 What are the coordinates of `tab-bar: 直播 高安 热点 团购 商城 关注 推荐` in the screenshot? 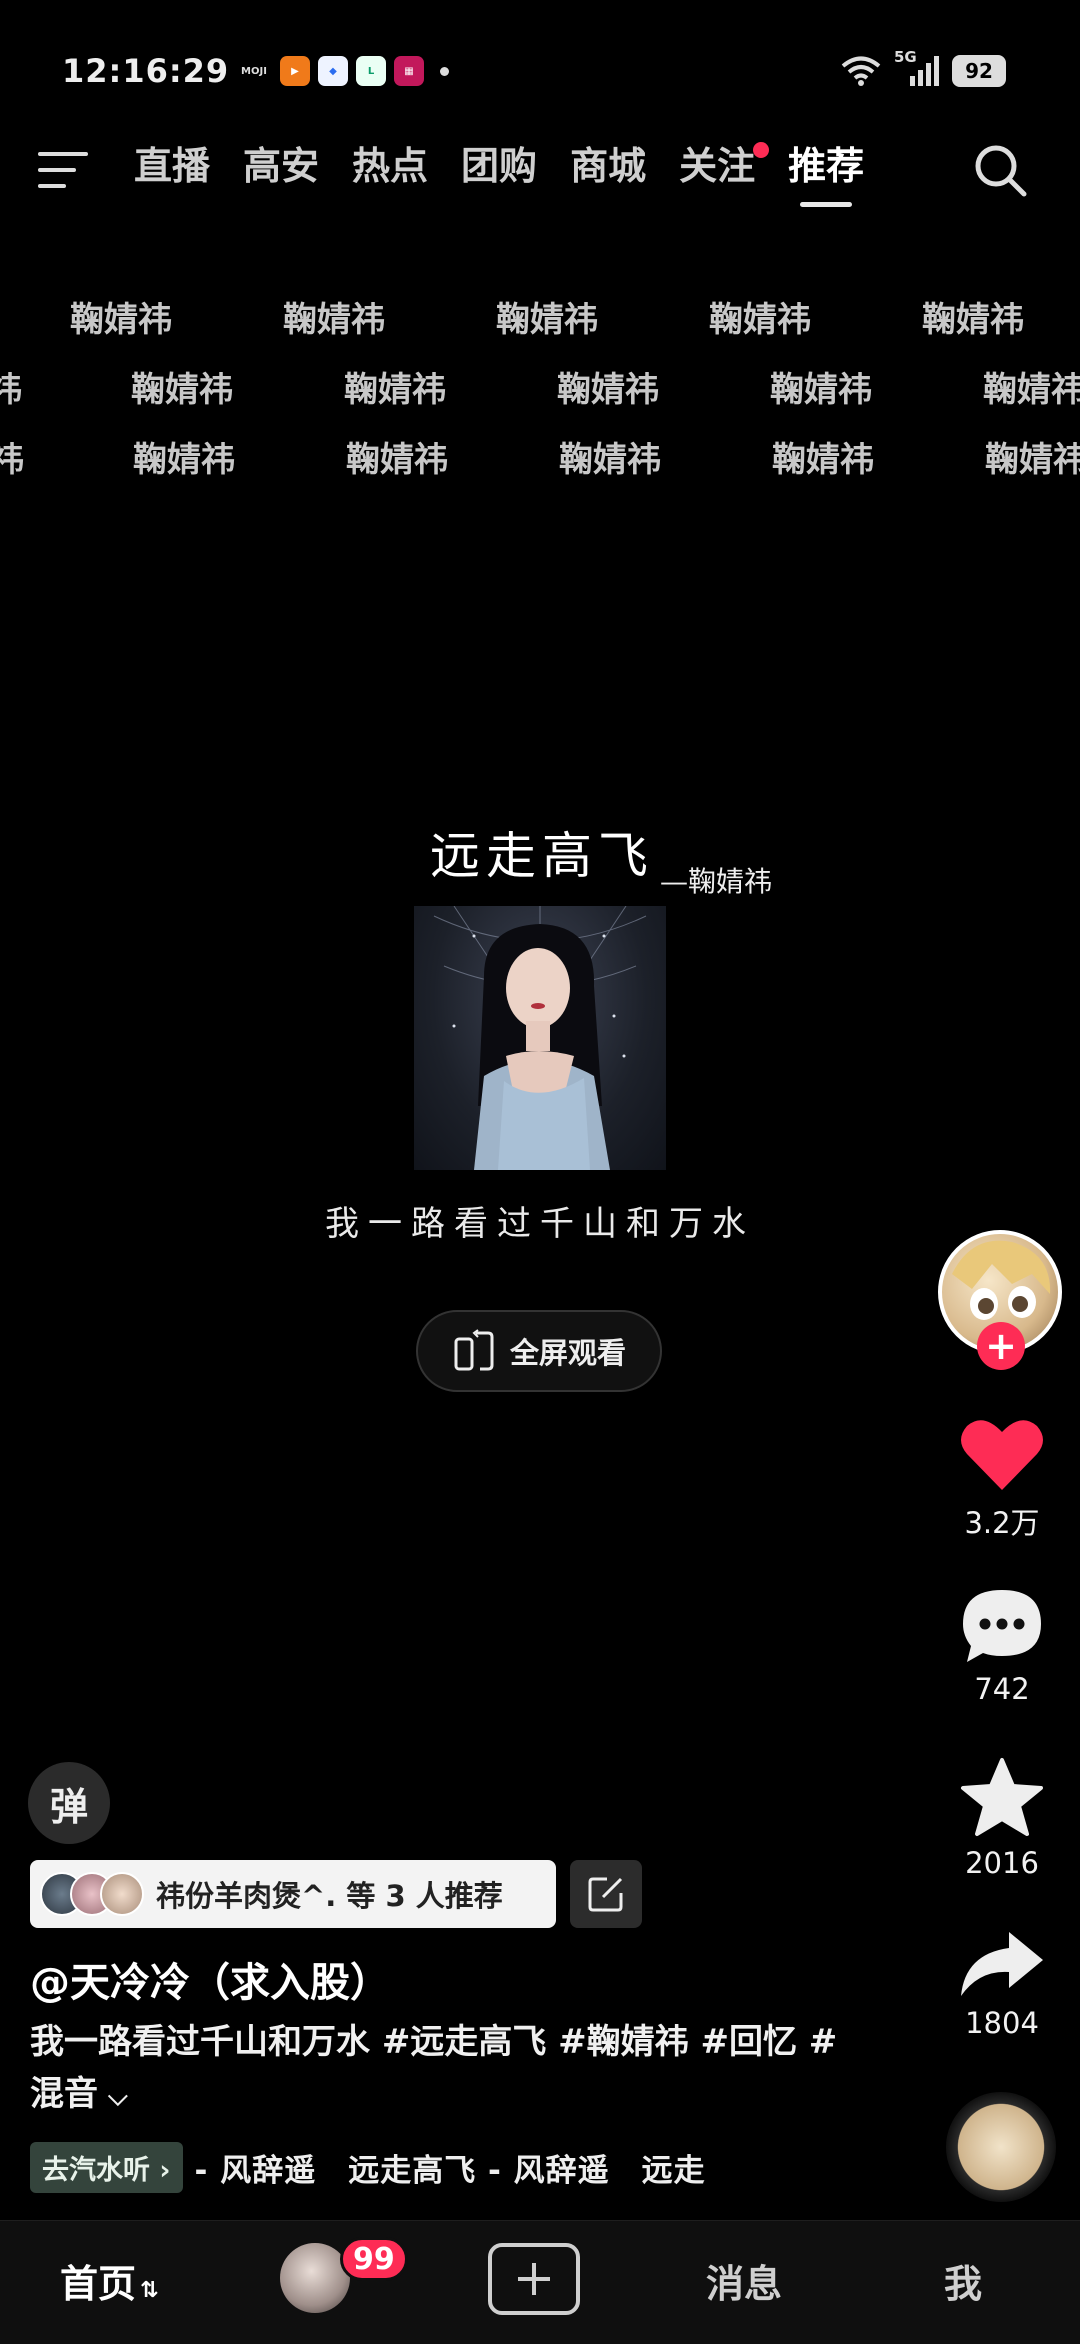 It's located at (499, 174).